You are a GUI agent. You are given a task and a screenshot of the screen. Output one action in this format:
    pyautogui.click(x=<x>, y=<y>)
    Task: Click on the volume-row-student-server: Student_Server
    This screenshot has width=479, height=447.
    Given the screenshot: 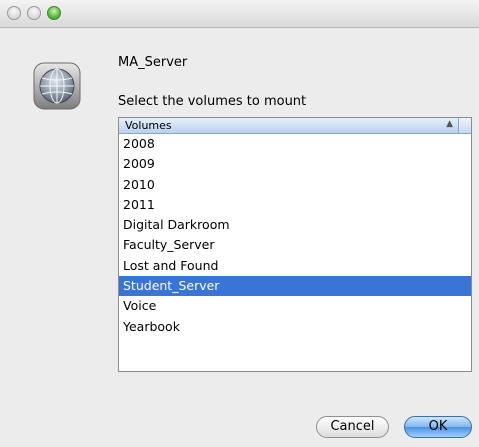 What is the action you would take?
    pyautogui.click(x=295, y=286)
    